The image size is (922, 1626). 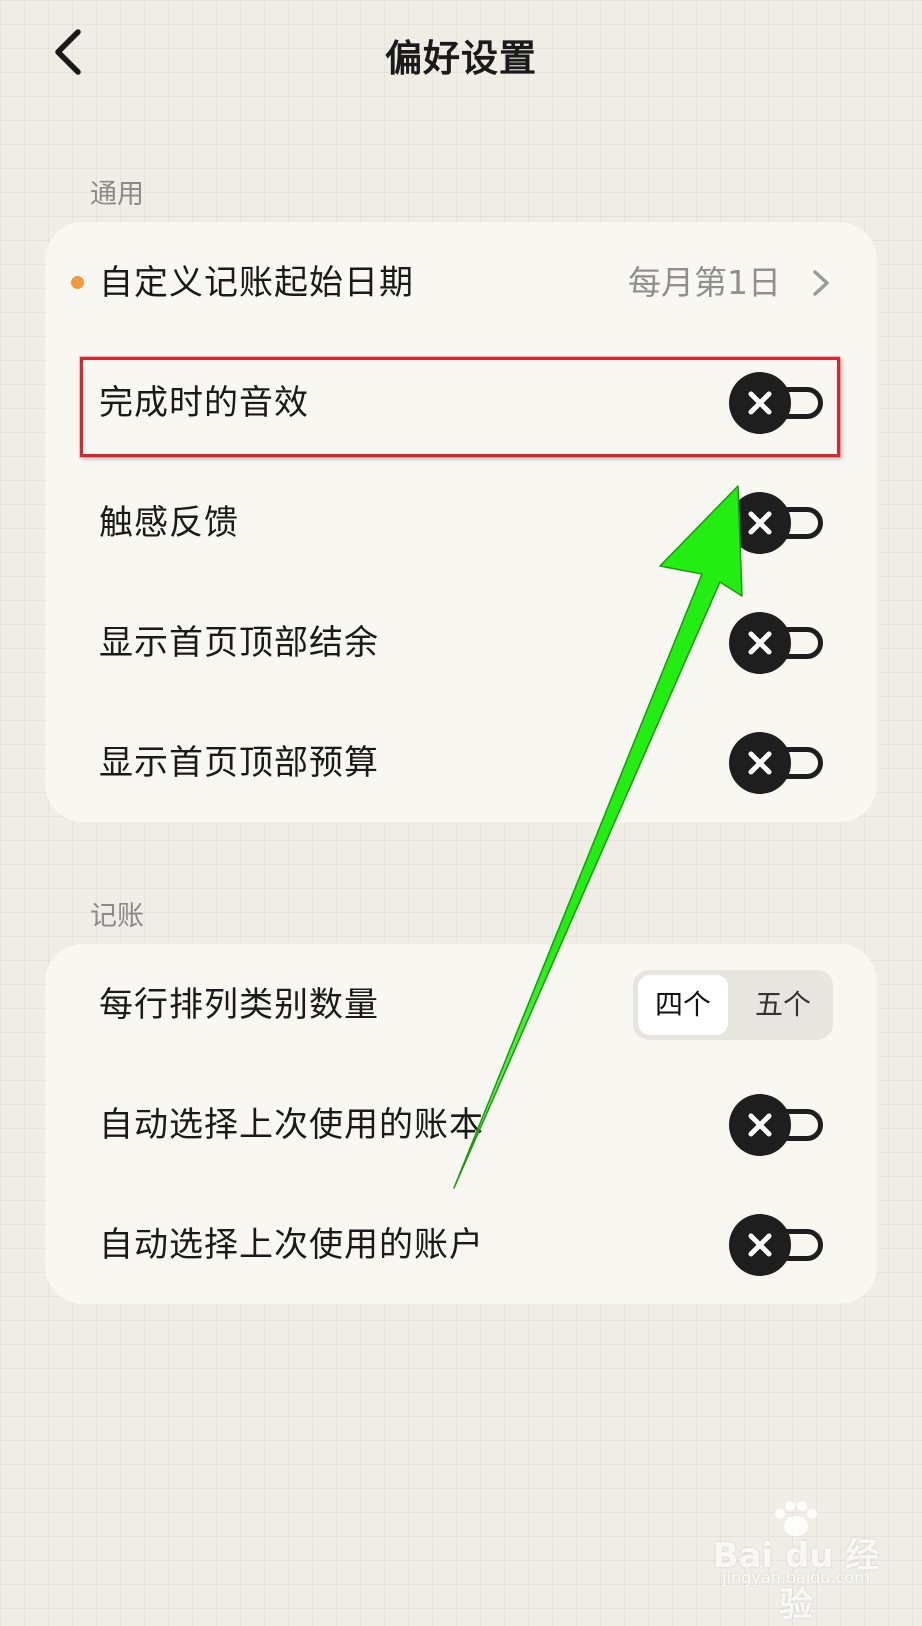 What do you see at coordinates (291, 1125) in the screenshot?
I see `auto-select-ledger-label: 自动选择上次使用的账本` at bounding box center [291, 1125].